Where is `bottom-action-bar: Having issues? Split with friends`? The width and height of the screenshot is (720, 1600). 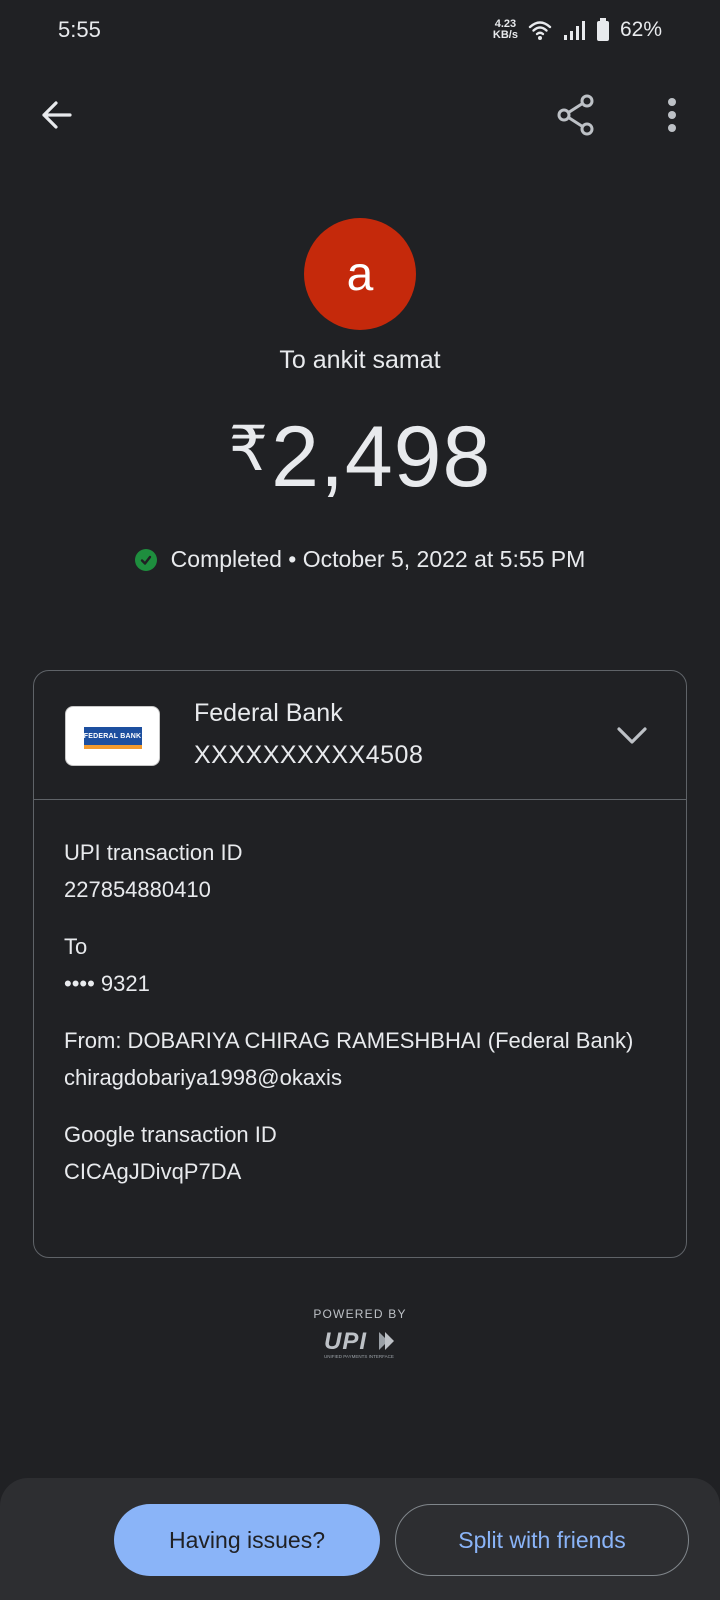
bottom-action-bar: Having issues? Split with friends is located at coordinates (360, 1539).